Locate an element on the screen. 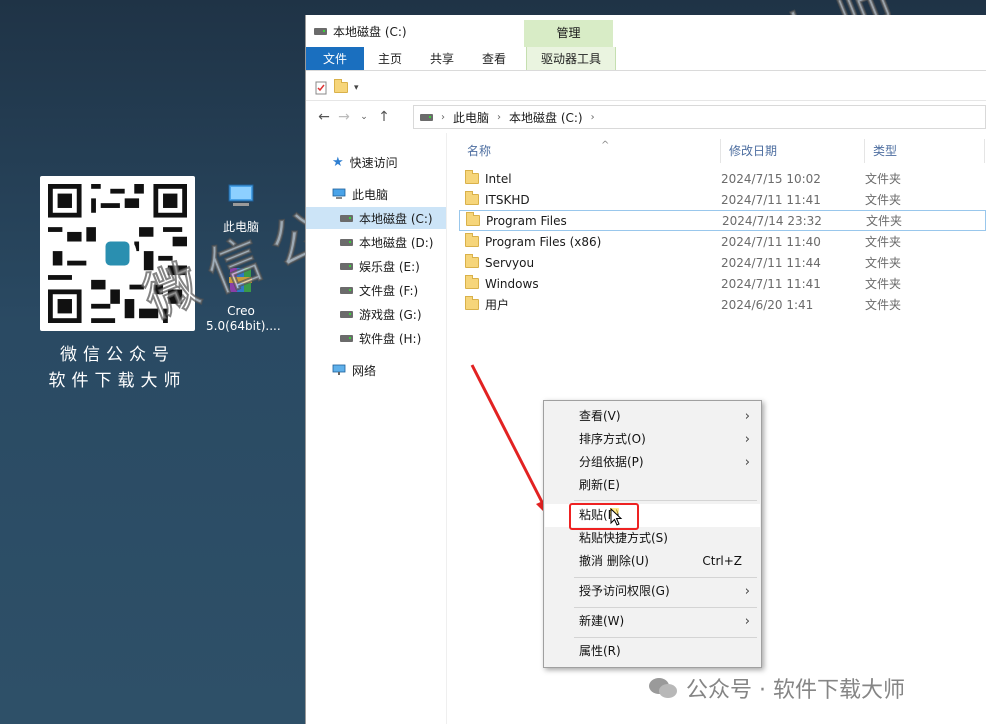  menu-item-sort-by: 排序方式(O) › is located at coordinates (652, 439).